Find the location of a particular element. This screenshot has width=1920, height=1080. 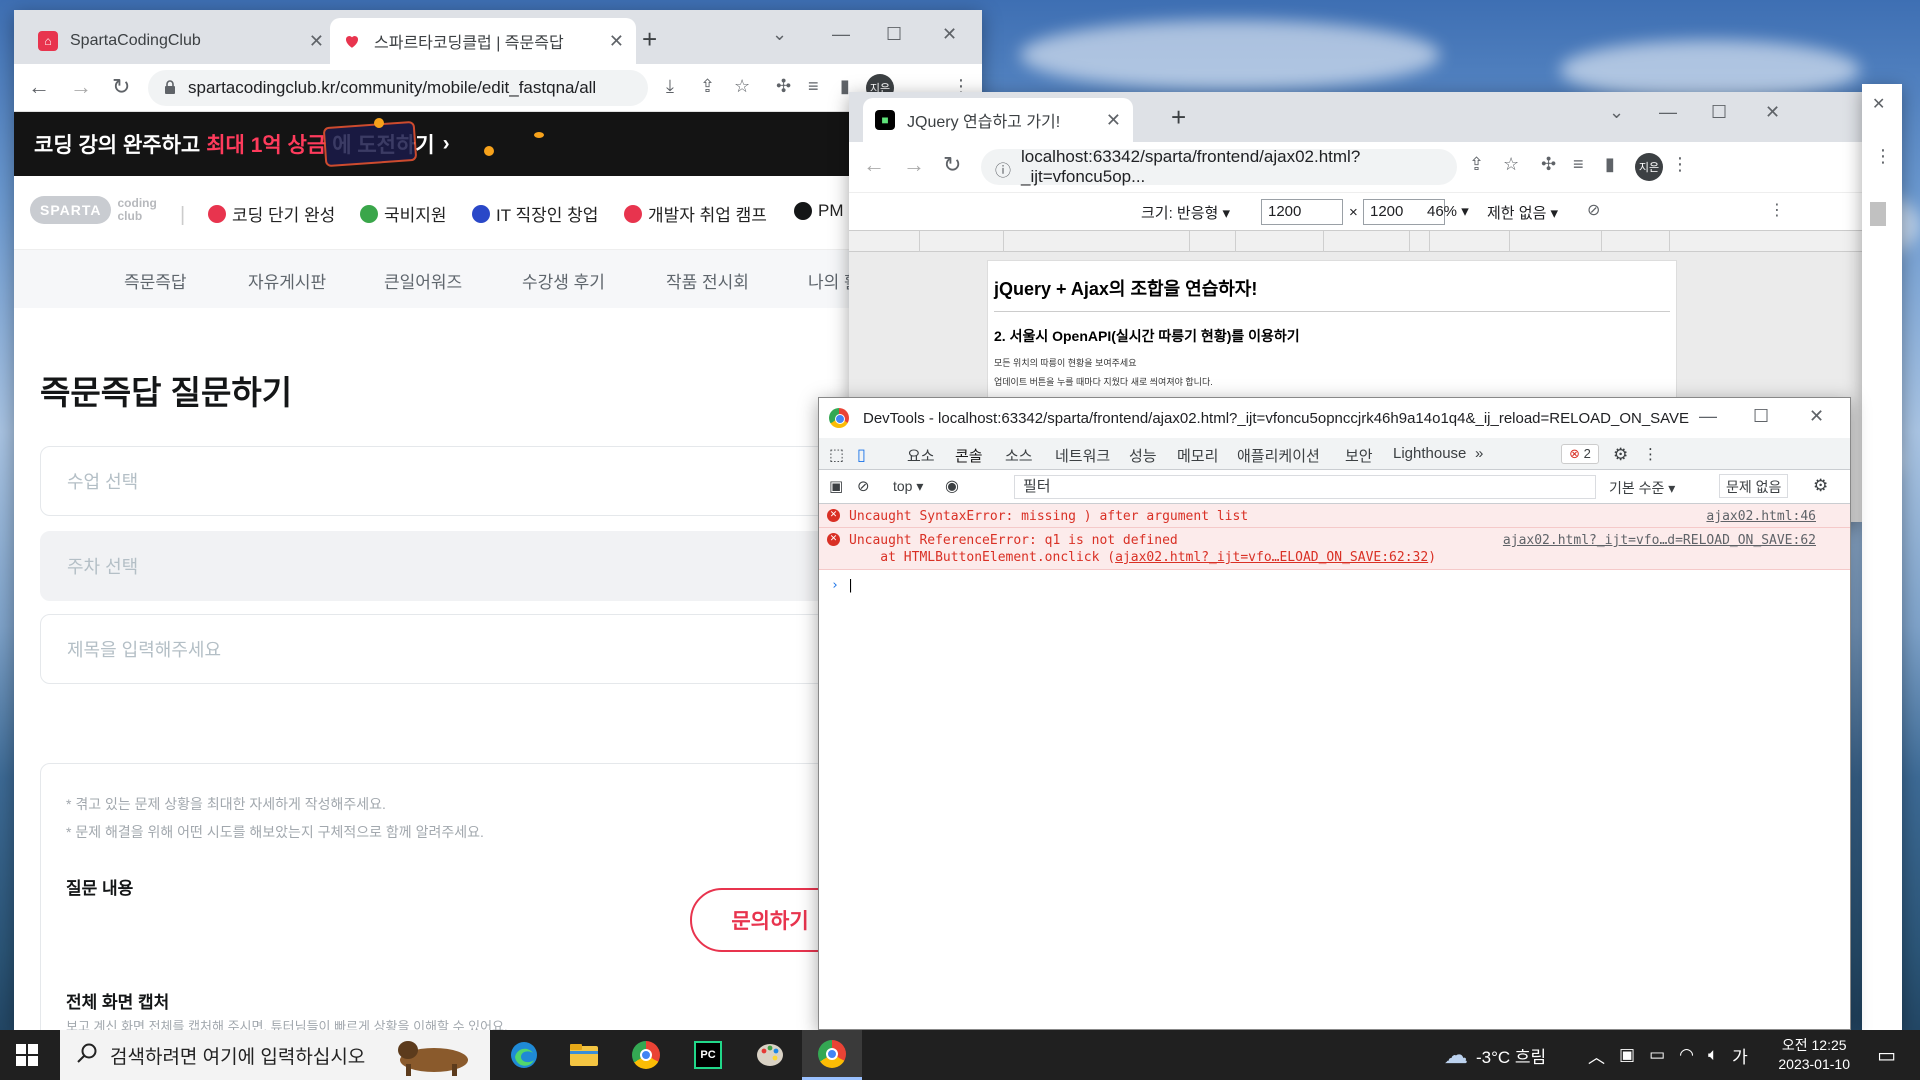

issues-button: 문제 없음 is located at coordinates (1754, 486).